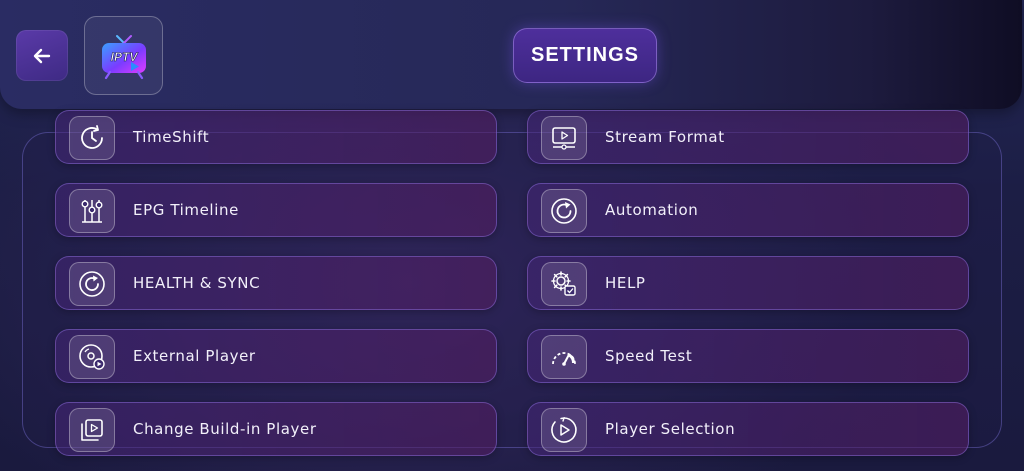 This screenshot has width=1024, height=471. What do you see at coordinates (225, 429) in the screenshot?
I see `setting-label: Change Build-in Player` at bounding box center [225, 429].